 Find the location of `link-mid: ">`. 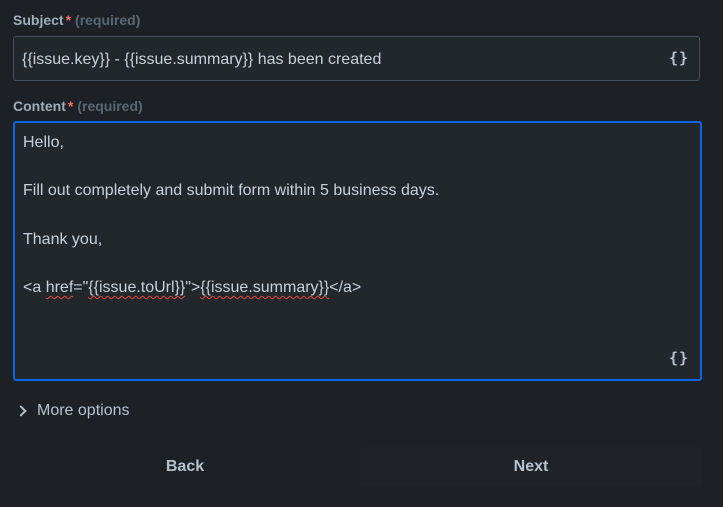

link-mid: "> is located at coordinates (193, 287).